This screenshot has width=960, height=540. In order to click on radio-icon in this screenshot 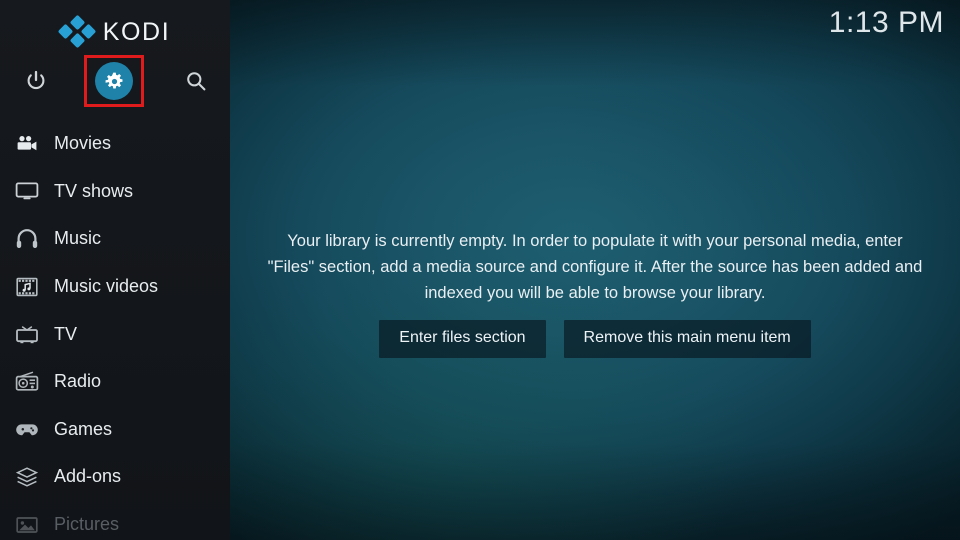, I will do `click(27, 382)`.